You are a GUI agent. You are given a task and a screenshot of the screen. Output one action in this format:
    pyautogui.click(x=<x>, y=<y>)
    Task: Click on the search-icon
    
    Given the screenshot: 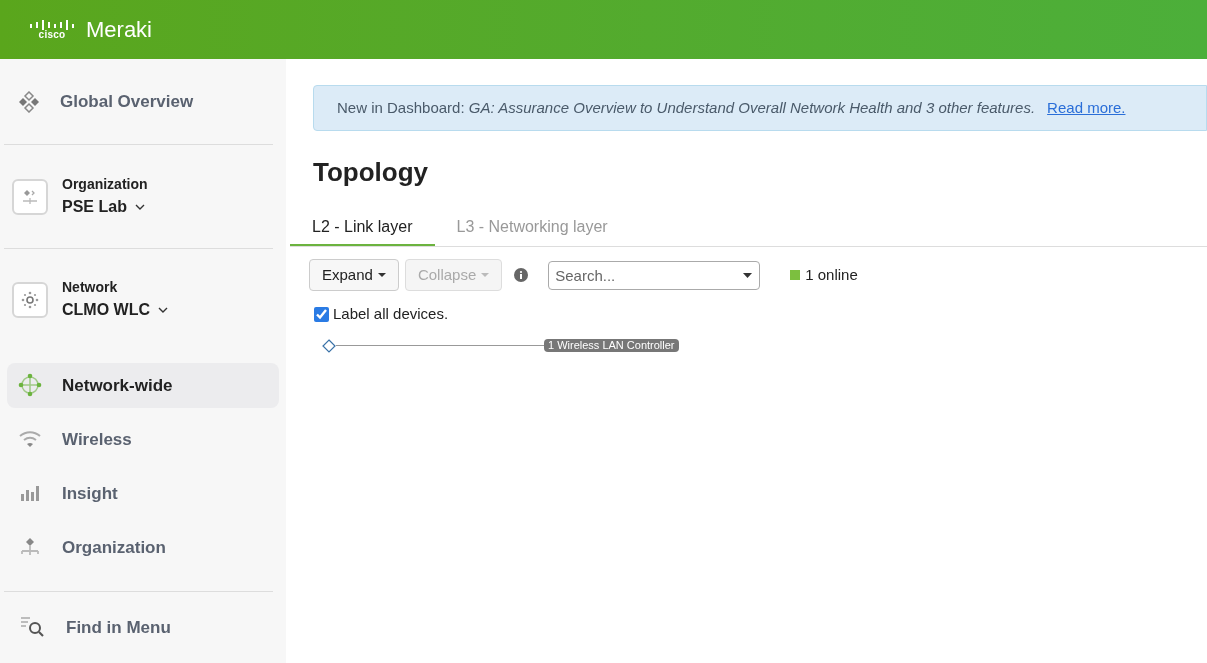 What is the action you would take?
    pyautogui.click(x=33, y=627)
    